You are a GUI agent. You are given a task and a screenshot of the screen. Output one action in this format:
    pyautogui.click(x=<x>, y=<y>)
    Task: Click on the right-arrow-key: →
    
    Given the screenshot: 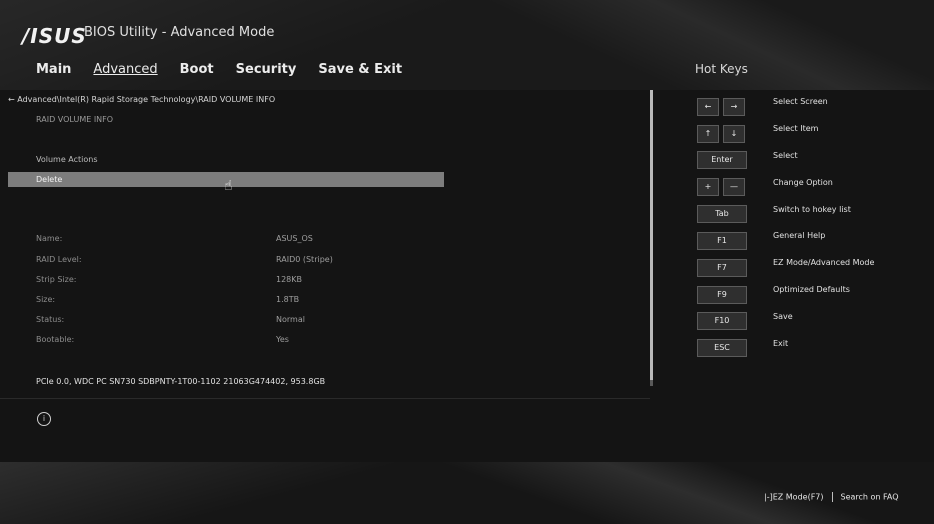 What is the action you would take?
    pyautogui.click(x=734, y=107)
    